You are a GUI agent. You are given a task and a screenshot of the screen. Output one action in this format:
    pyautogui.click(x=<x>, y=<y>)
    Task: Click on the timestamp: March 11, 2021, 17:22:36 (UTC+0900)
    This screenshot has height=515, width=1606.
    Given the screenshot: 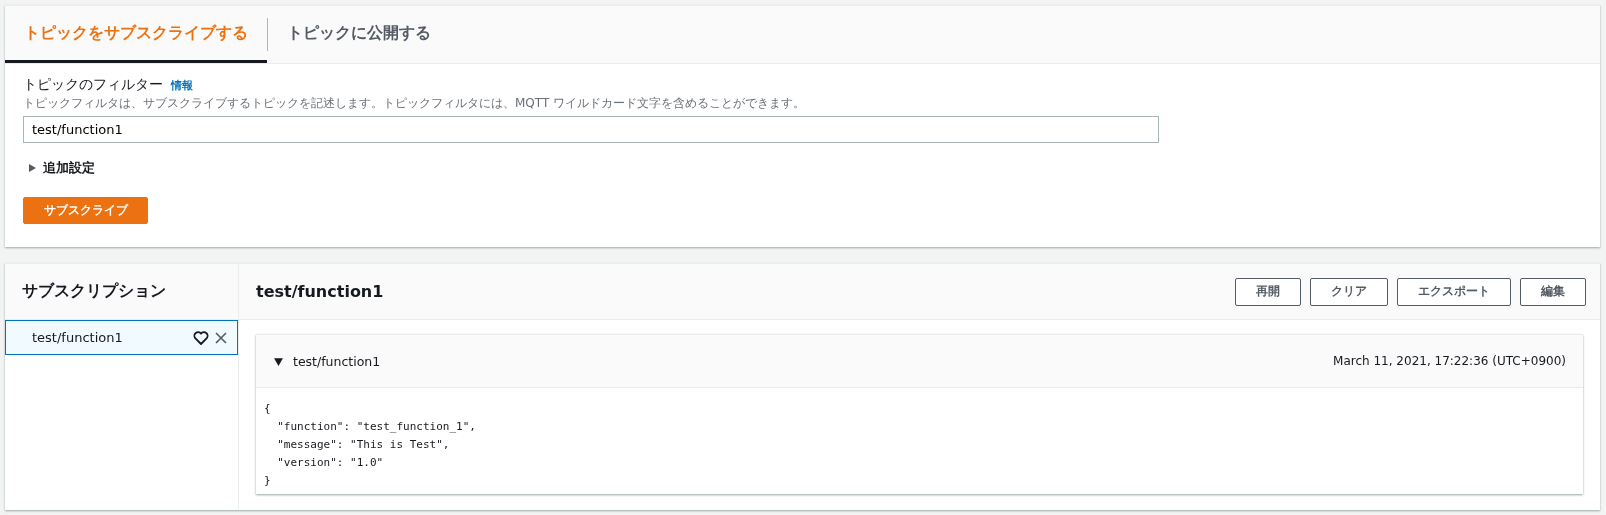 What is the action you would take?
    pyautogui.click(x=1449, y=361)
    